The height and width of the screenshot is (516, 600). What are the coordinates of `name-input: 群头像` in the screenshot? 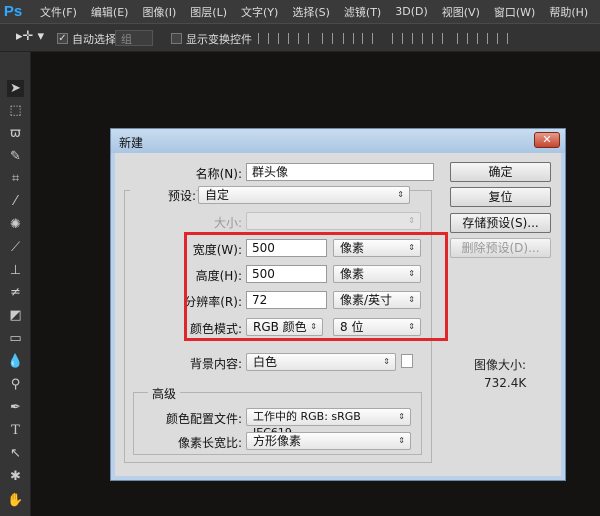 It's located at (340, 172).